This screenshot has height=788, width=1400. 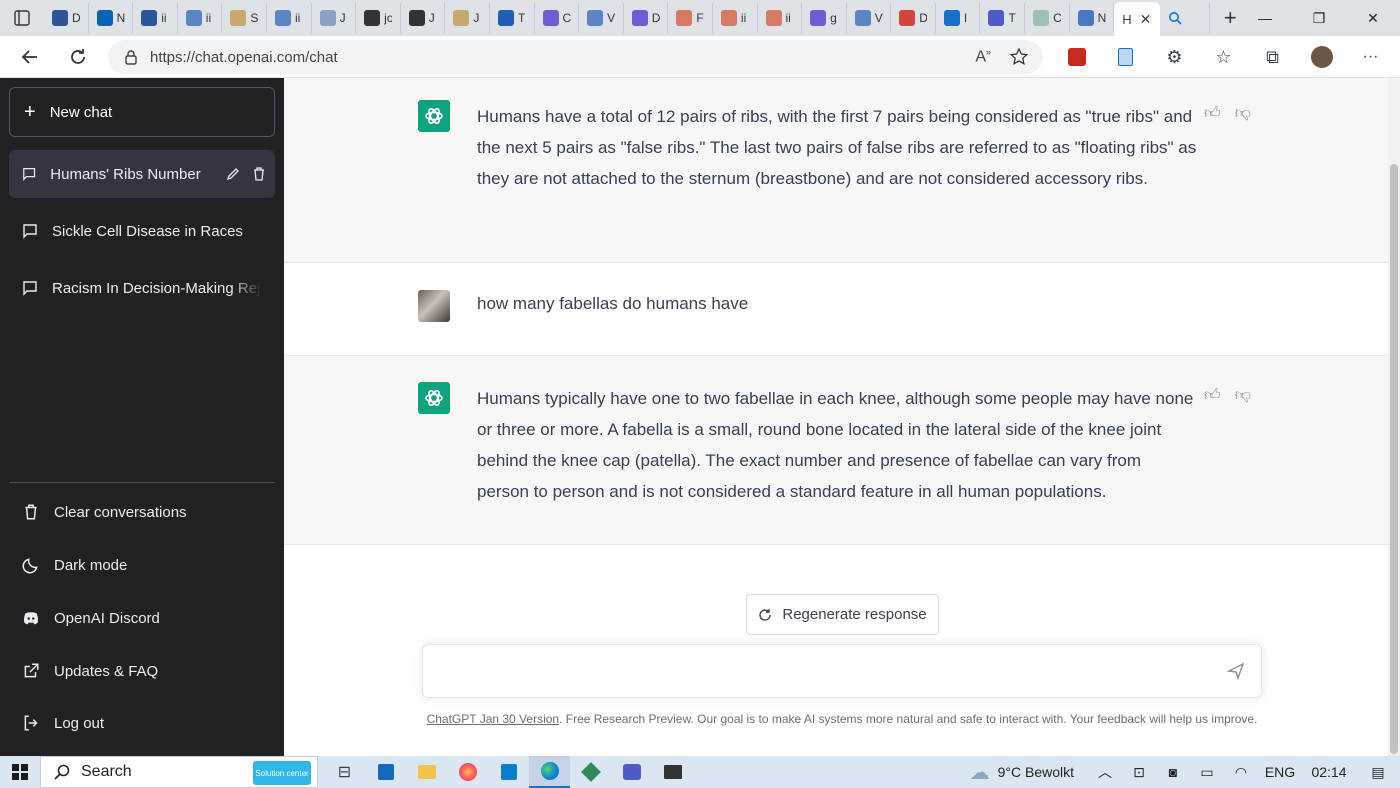 What do you see at coordinates (142, 288) in the screenshot?
I see `conversation-item-racism-decision: Racism In Decision-Making Rej` at bounding box center [142, 288].